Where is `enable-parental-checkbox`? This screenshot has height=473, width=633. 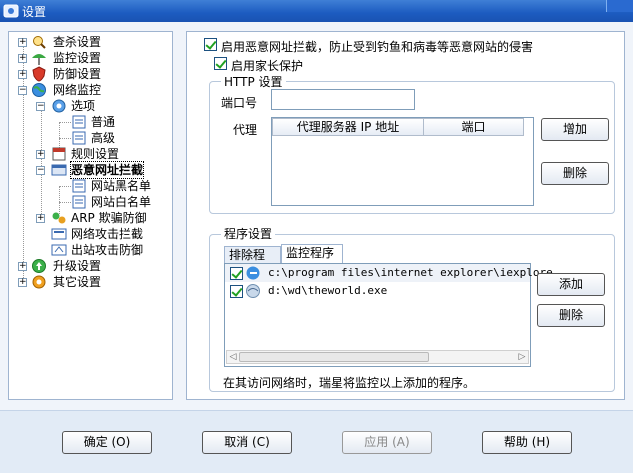
enable-parental-checkbox is located at coordinates (220, 63).